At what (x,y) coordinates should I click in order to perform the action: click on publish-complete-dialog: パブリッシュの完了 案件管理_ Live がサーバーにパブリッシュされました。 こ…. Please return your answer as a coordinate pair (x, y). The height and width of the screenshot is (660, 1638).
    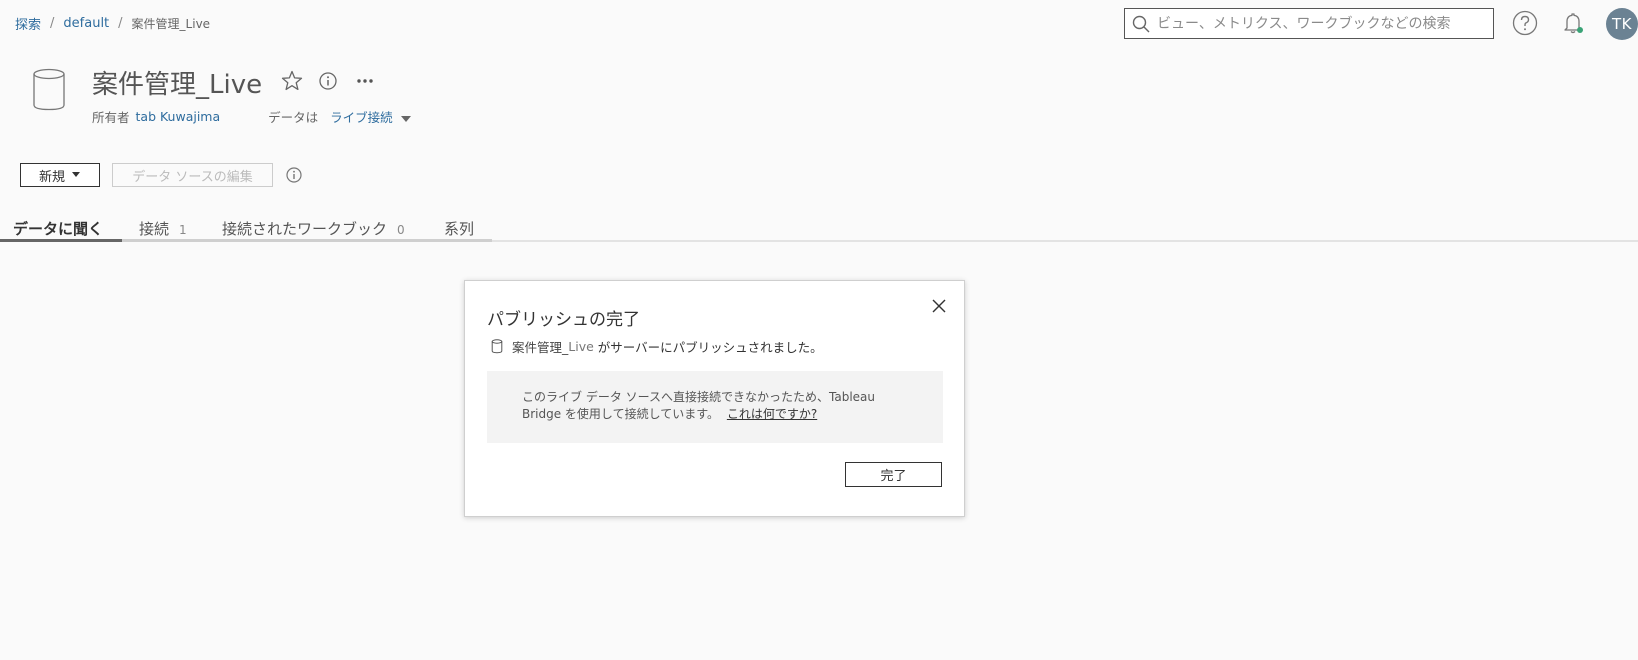
    Looking at the image, I should click on (714, 398).